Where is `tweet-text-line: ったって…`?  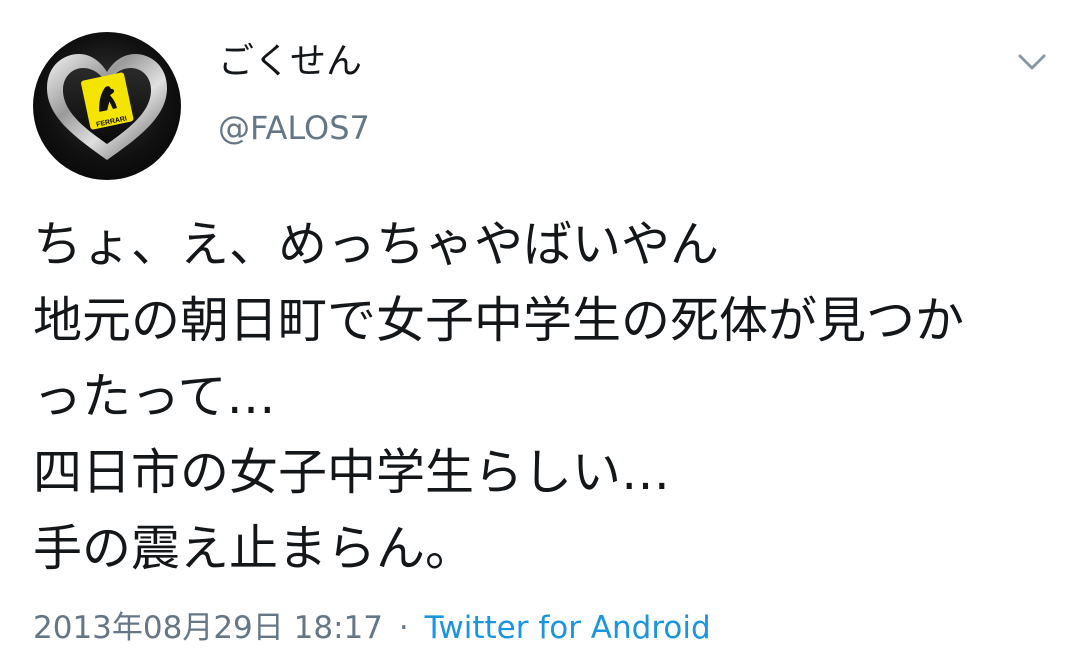
tweet-text-line: ったって… is located at coordinates (154, 396).